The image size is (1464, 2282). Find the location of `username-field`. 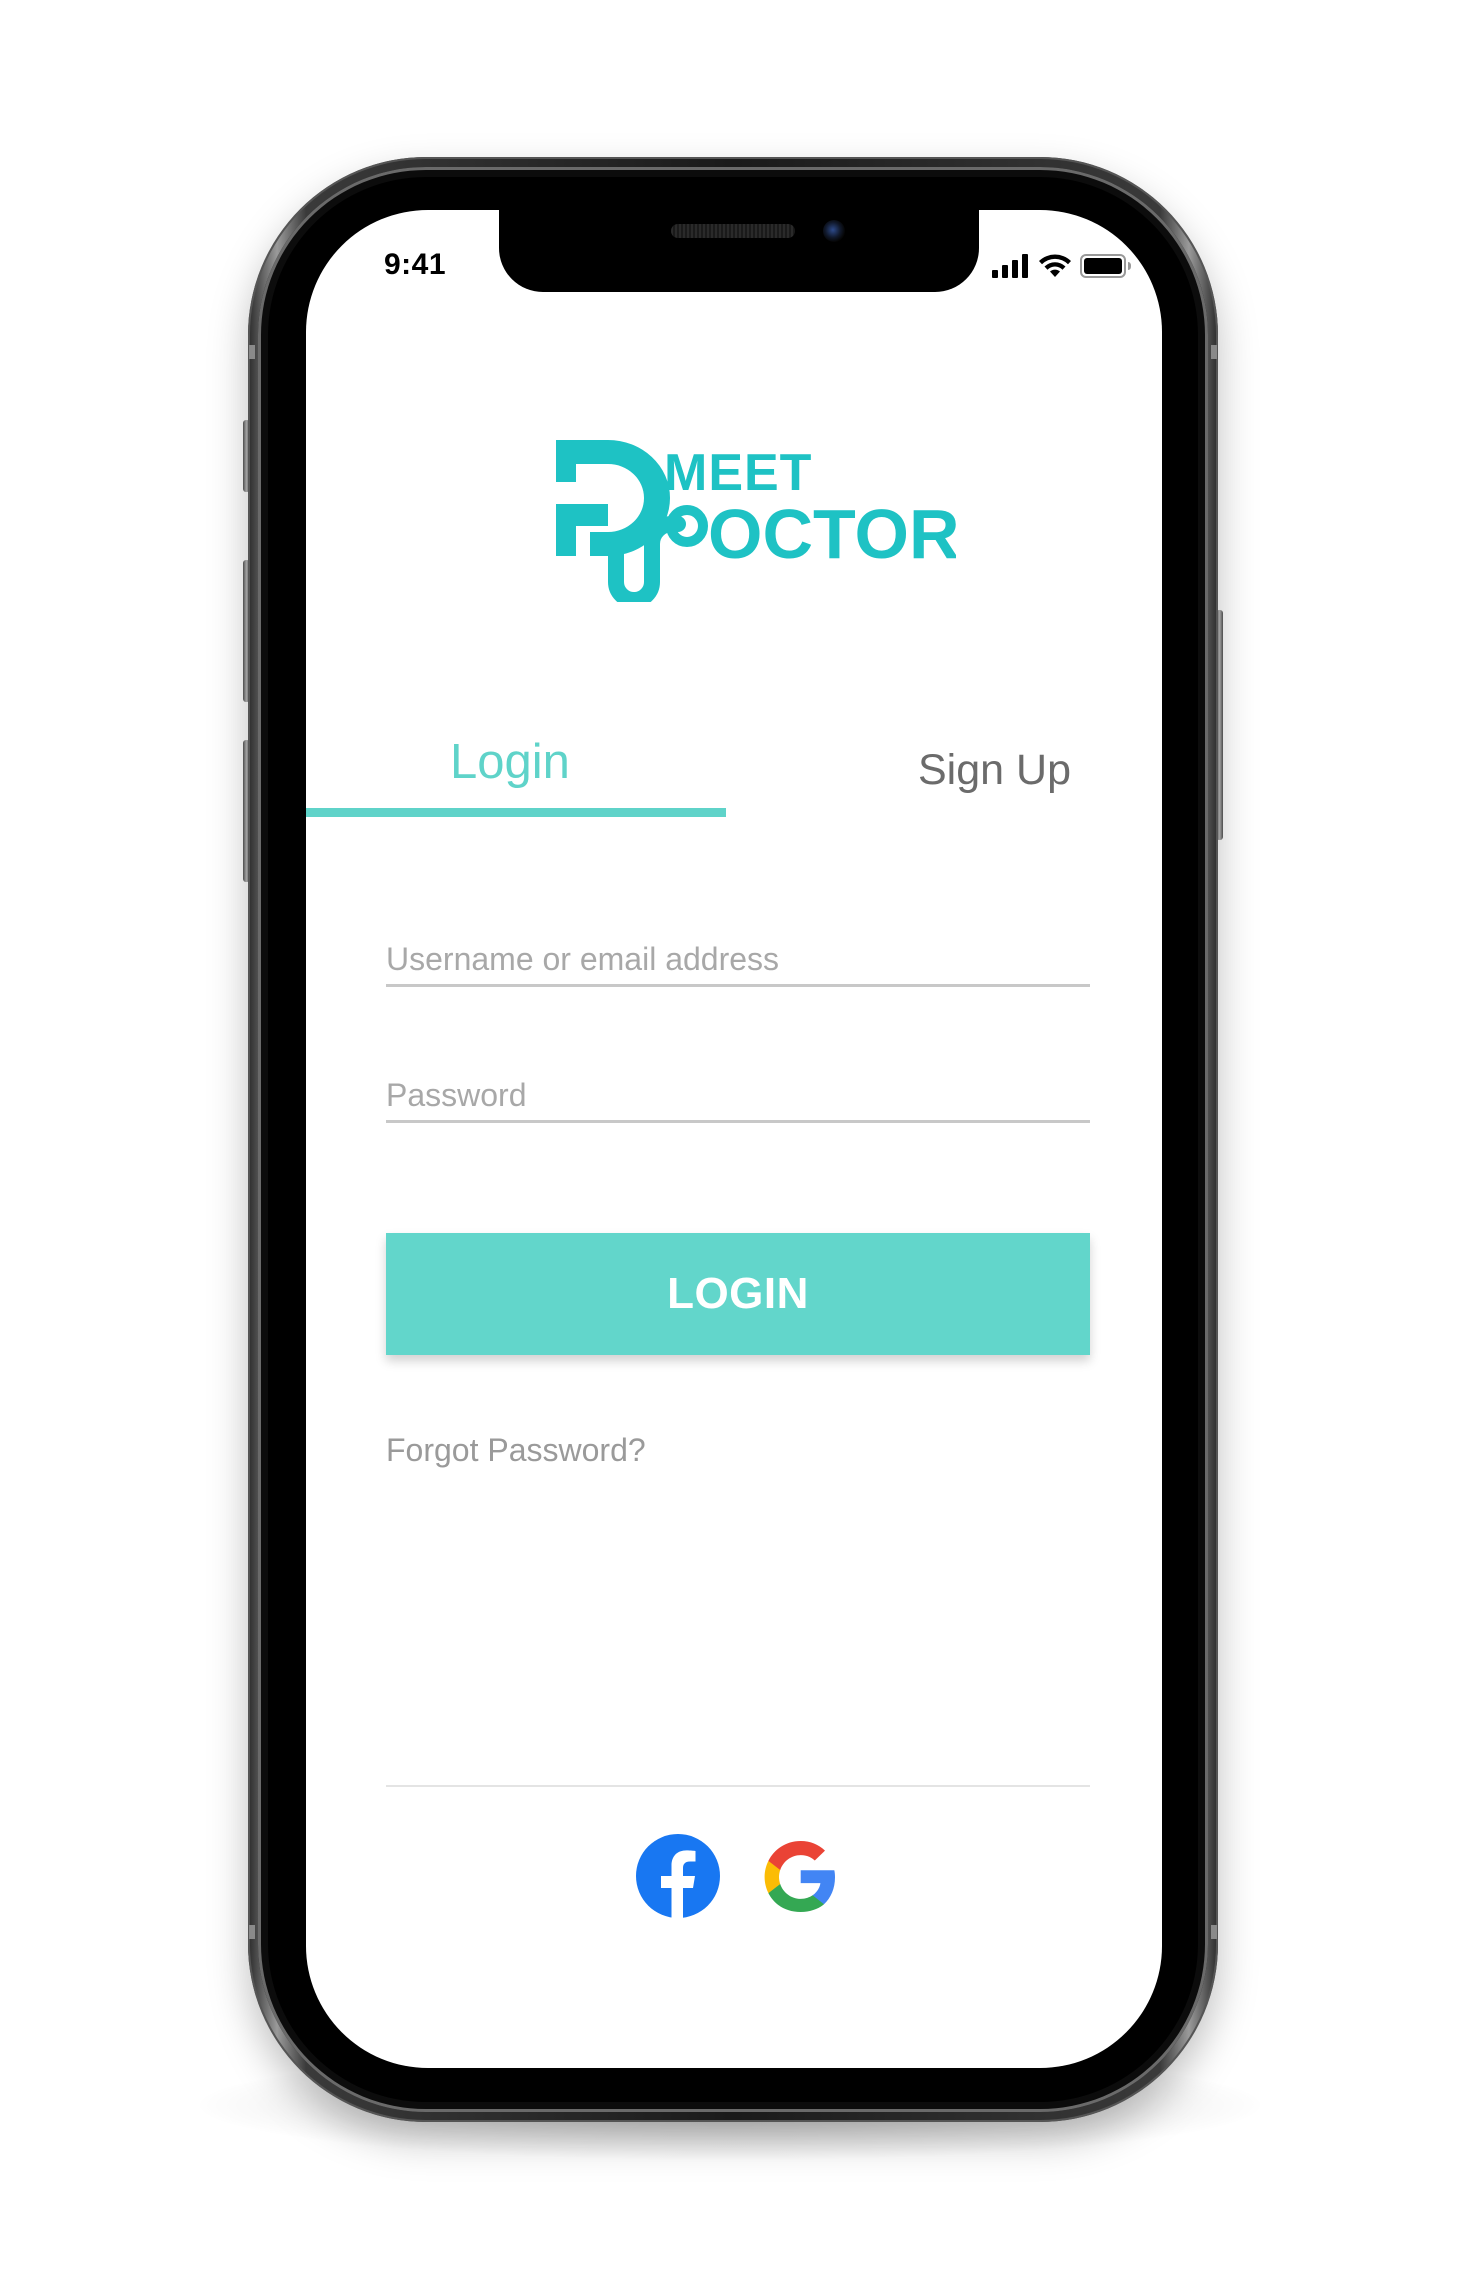

username-field is located at coordinates (738, 960).